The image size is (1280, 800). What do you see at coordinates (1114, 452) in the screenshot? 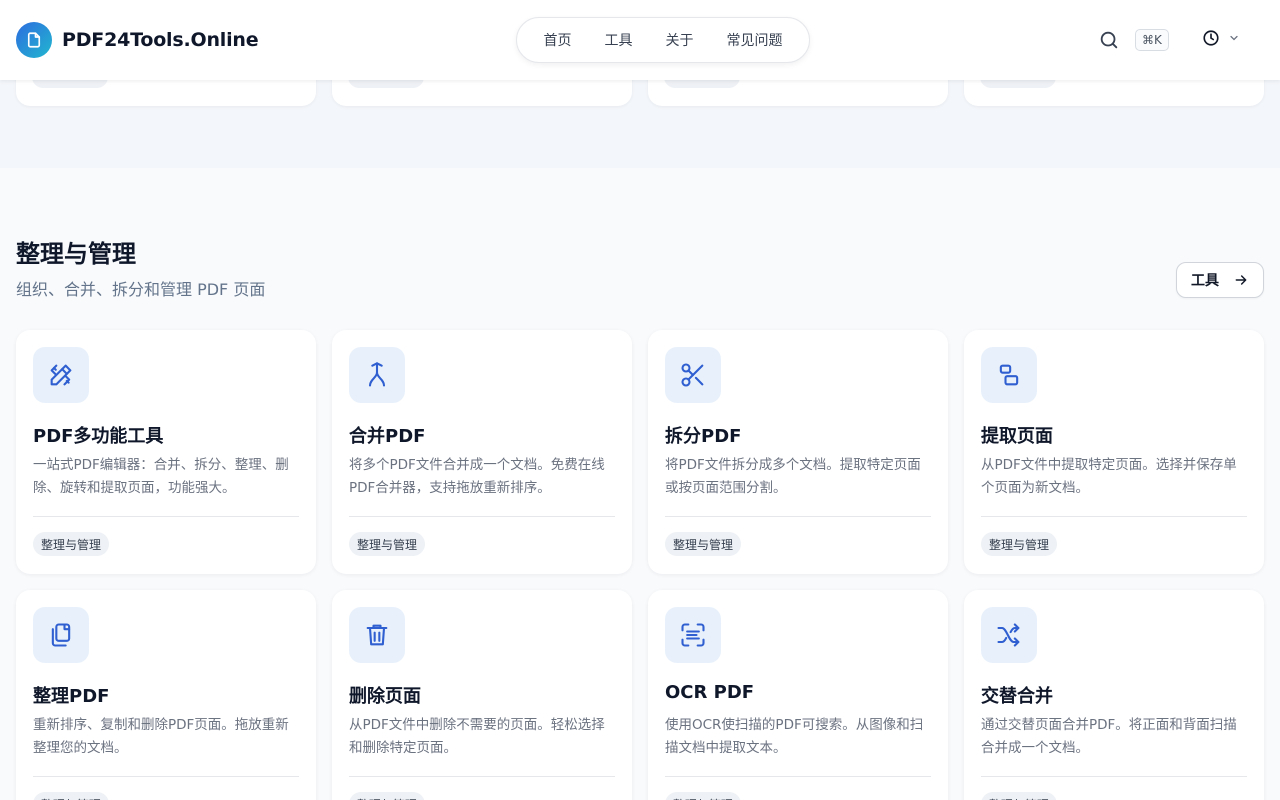
I see `tool-card-extract-pages: 提取页面 从PDF文件中提取特定页面。选择并保存单个页面为新文档。 整理与管理` at bounding box center [1114, 452].